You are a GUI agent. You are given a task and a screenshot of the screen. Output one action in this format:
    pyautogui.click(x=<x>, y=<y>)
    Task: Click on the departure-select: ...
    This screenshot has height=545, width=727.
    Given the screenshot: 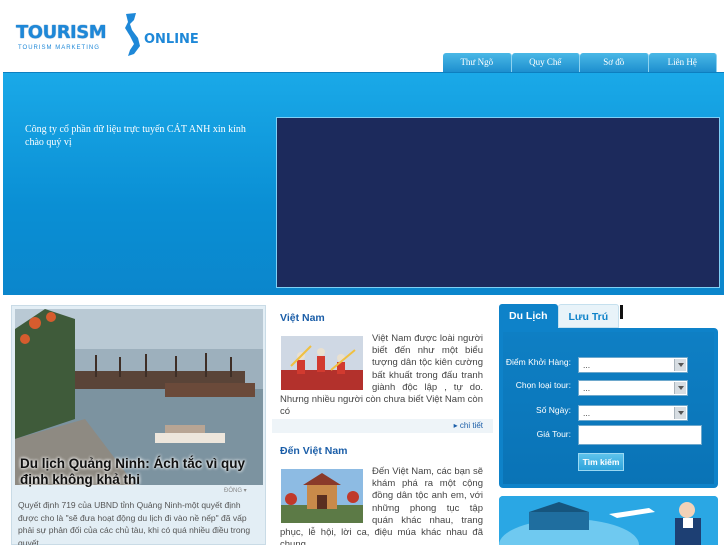 What is the action you would take?
    pyautogui.click(x=633, y=365)
    